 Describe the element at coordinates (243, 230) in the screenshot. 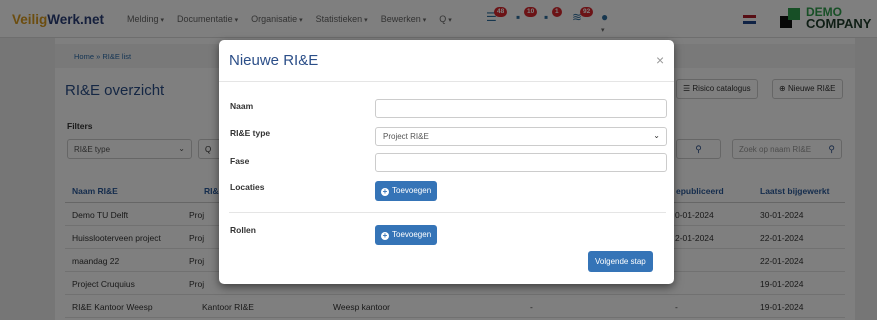

I see `rollen-label: Rollen` at that location.